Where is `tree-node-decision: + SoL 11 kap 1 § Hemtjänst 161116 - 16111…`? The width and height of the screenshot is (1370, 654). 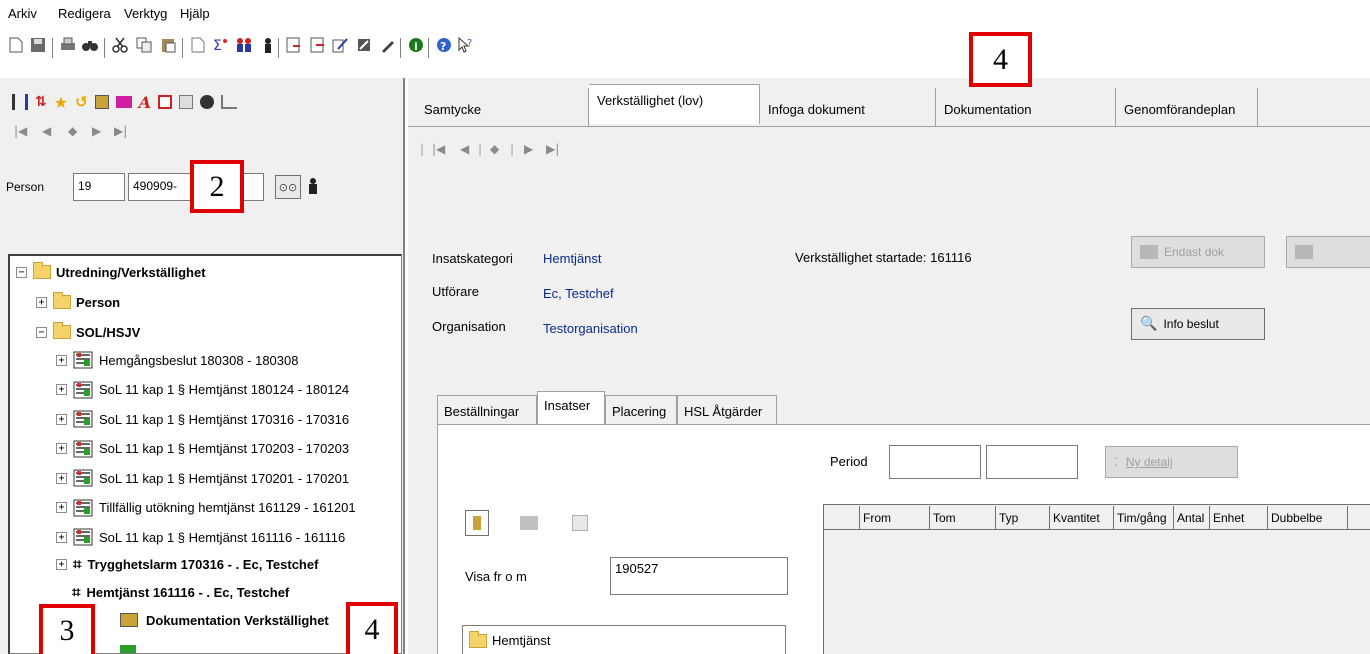 tree-node-decision: + SoL 11 kap 1 § Hemtjänst 161116 - 16111… is located at coordinates (200, 537).